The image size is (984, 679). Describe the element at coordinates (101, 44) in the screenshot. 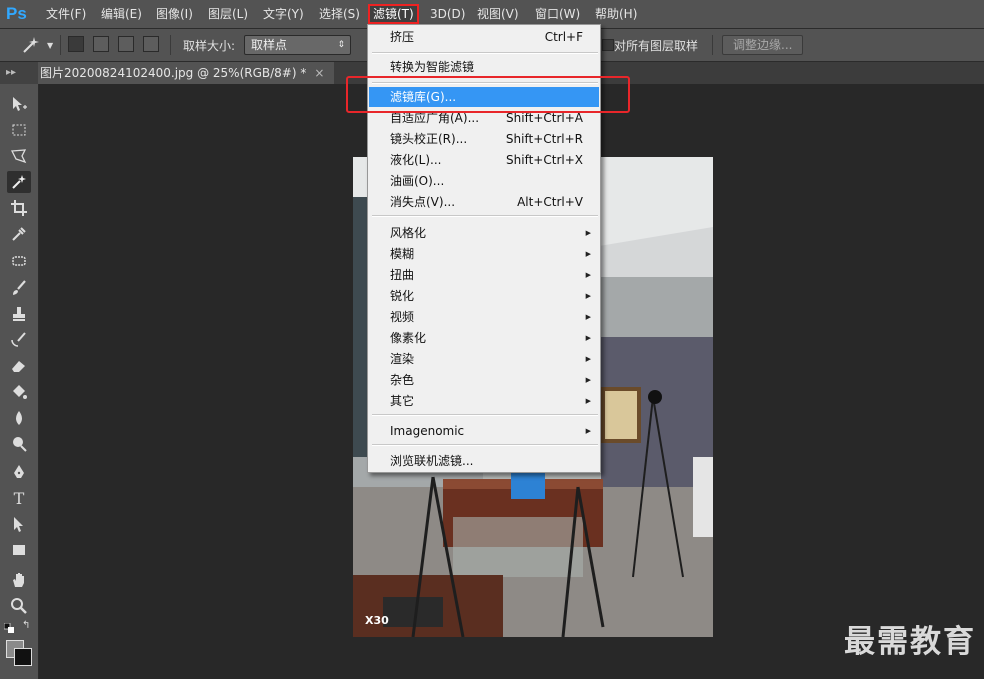

I see `add-to-selection-button` at that location.